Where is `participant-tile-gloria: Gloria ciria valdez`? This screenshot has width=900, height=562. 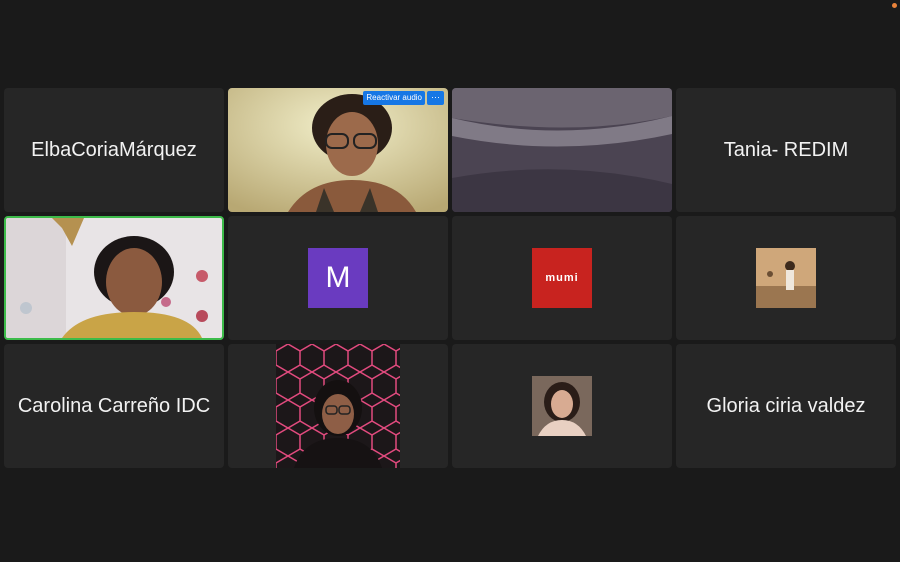
participant-tile-gloria: Gloria ciria valdez is located at coordinates (786, 406).